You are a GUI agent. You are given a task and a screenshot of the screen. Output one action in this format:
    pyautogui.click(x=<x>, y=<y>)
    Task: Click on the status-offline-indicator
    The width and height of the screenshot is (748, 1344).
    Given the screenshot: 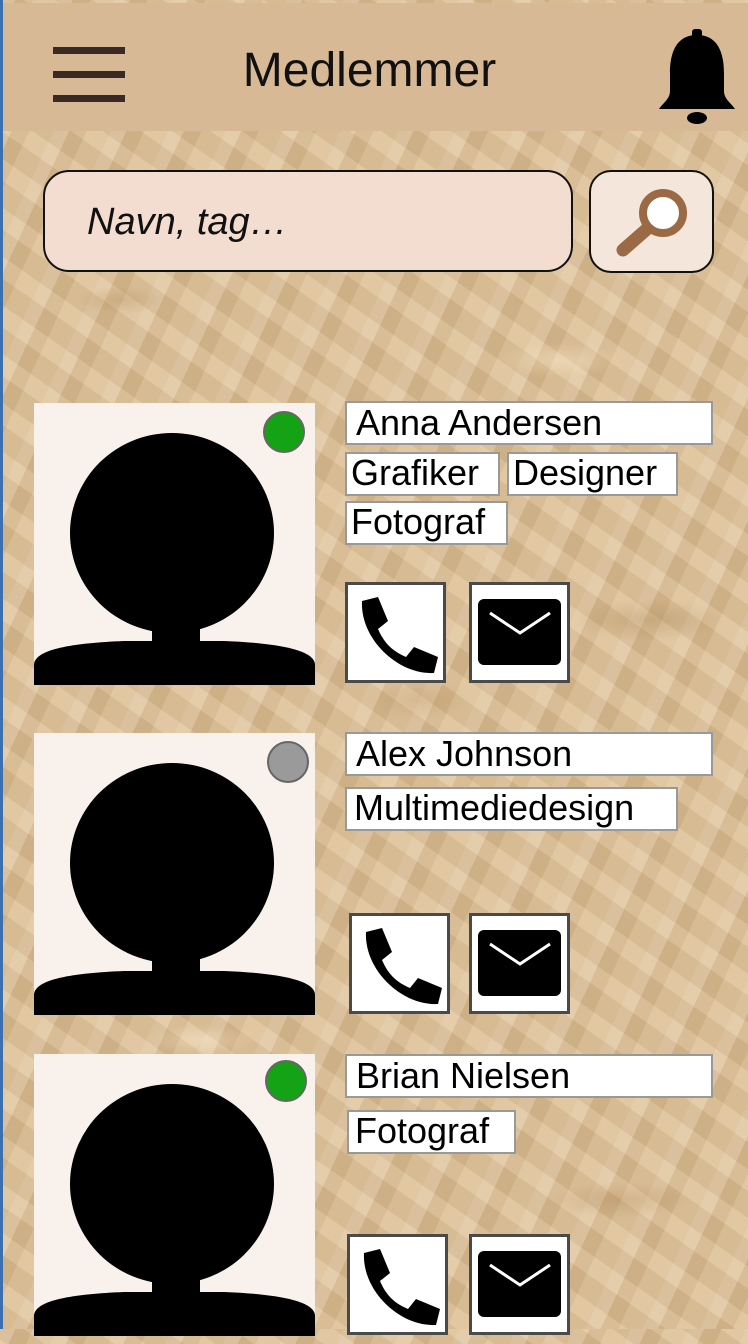 What is the action you would take?
    pyautogui.click(x=288, y=762)
    